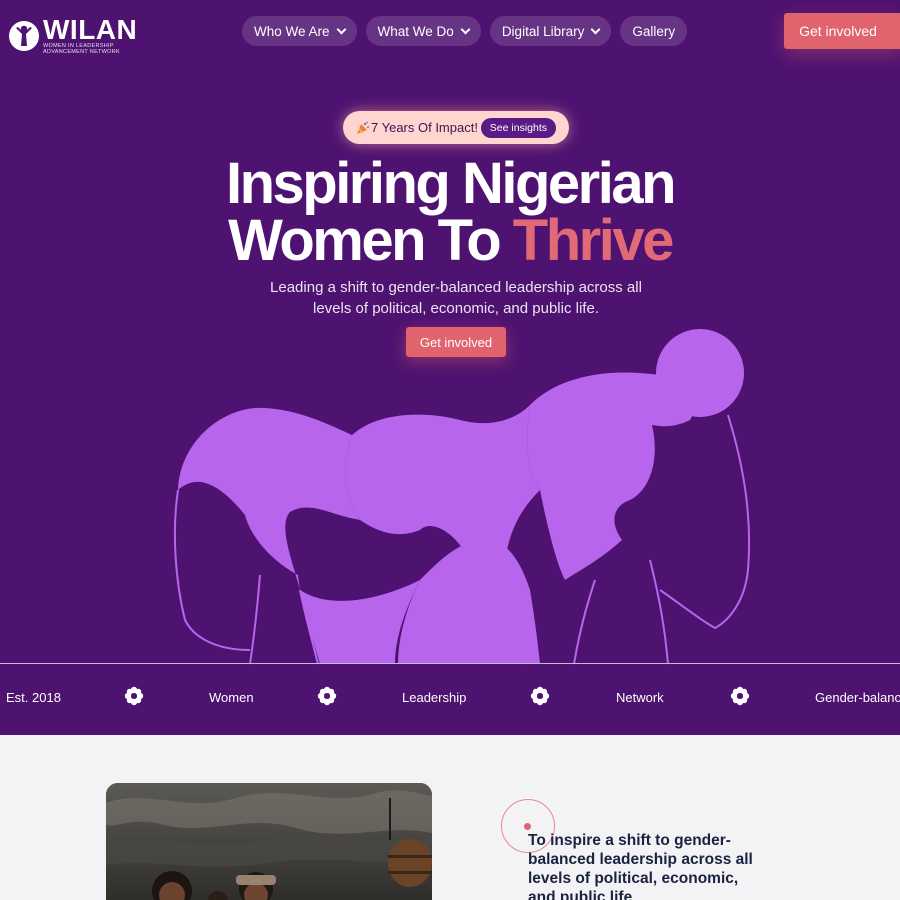  I want to click on nav-who-we-are: Who We Are, so click(299, 31).